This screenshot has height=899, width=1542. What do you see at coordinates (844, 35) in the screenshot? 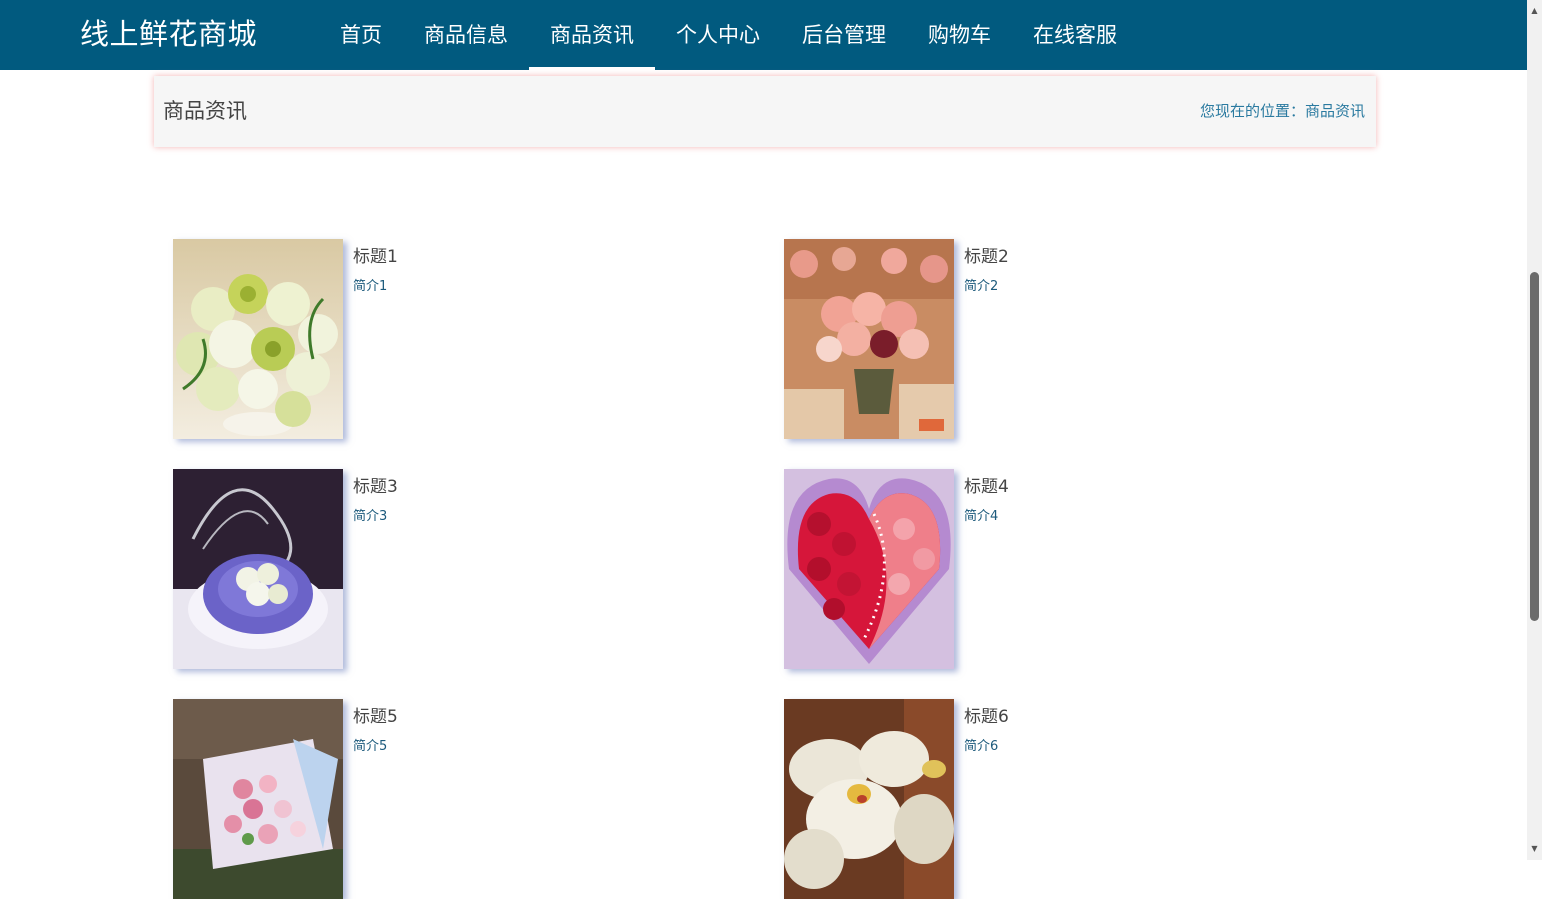
I see `nav-item-admin: 后台管理` at bounding box center [844, 35].